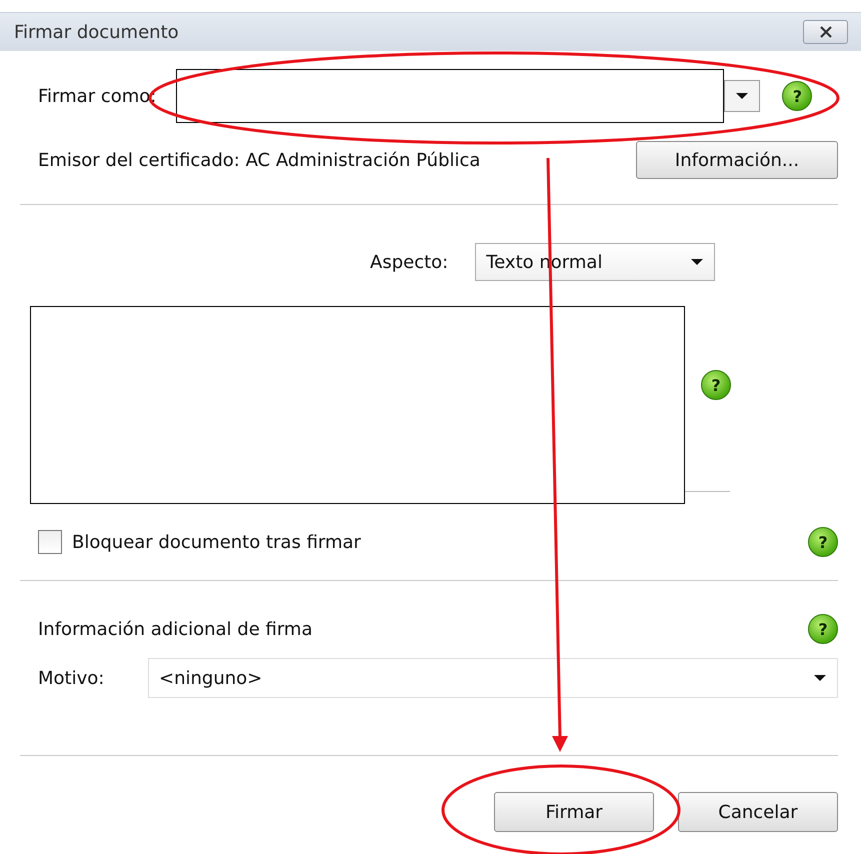 This screenshot has height=854, width=861. I want to click on certificate-dropdown, so click(468, 96).